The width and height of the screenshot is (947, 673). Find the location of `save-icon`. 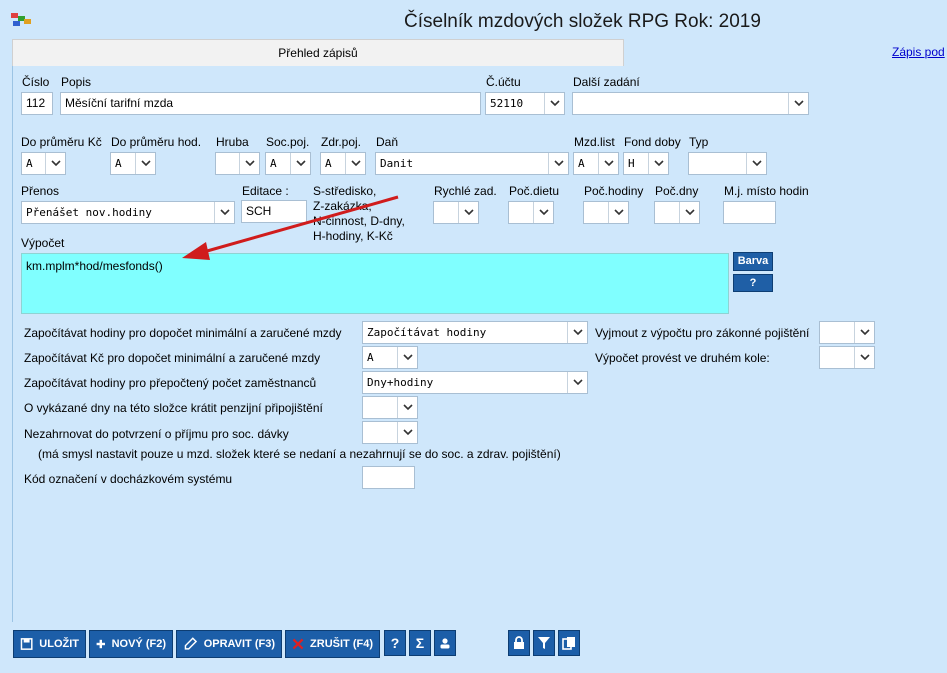

save-icon is located at coordinates (26, 644).